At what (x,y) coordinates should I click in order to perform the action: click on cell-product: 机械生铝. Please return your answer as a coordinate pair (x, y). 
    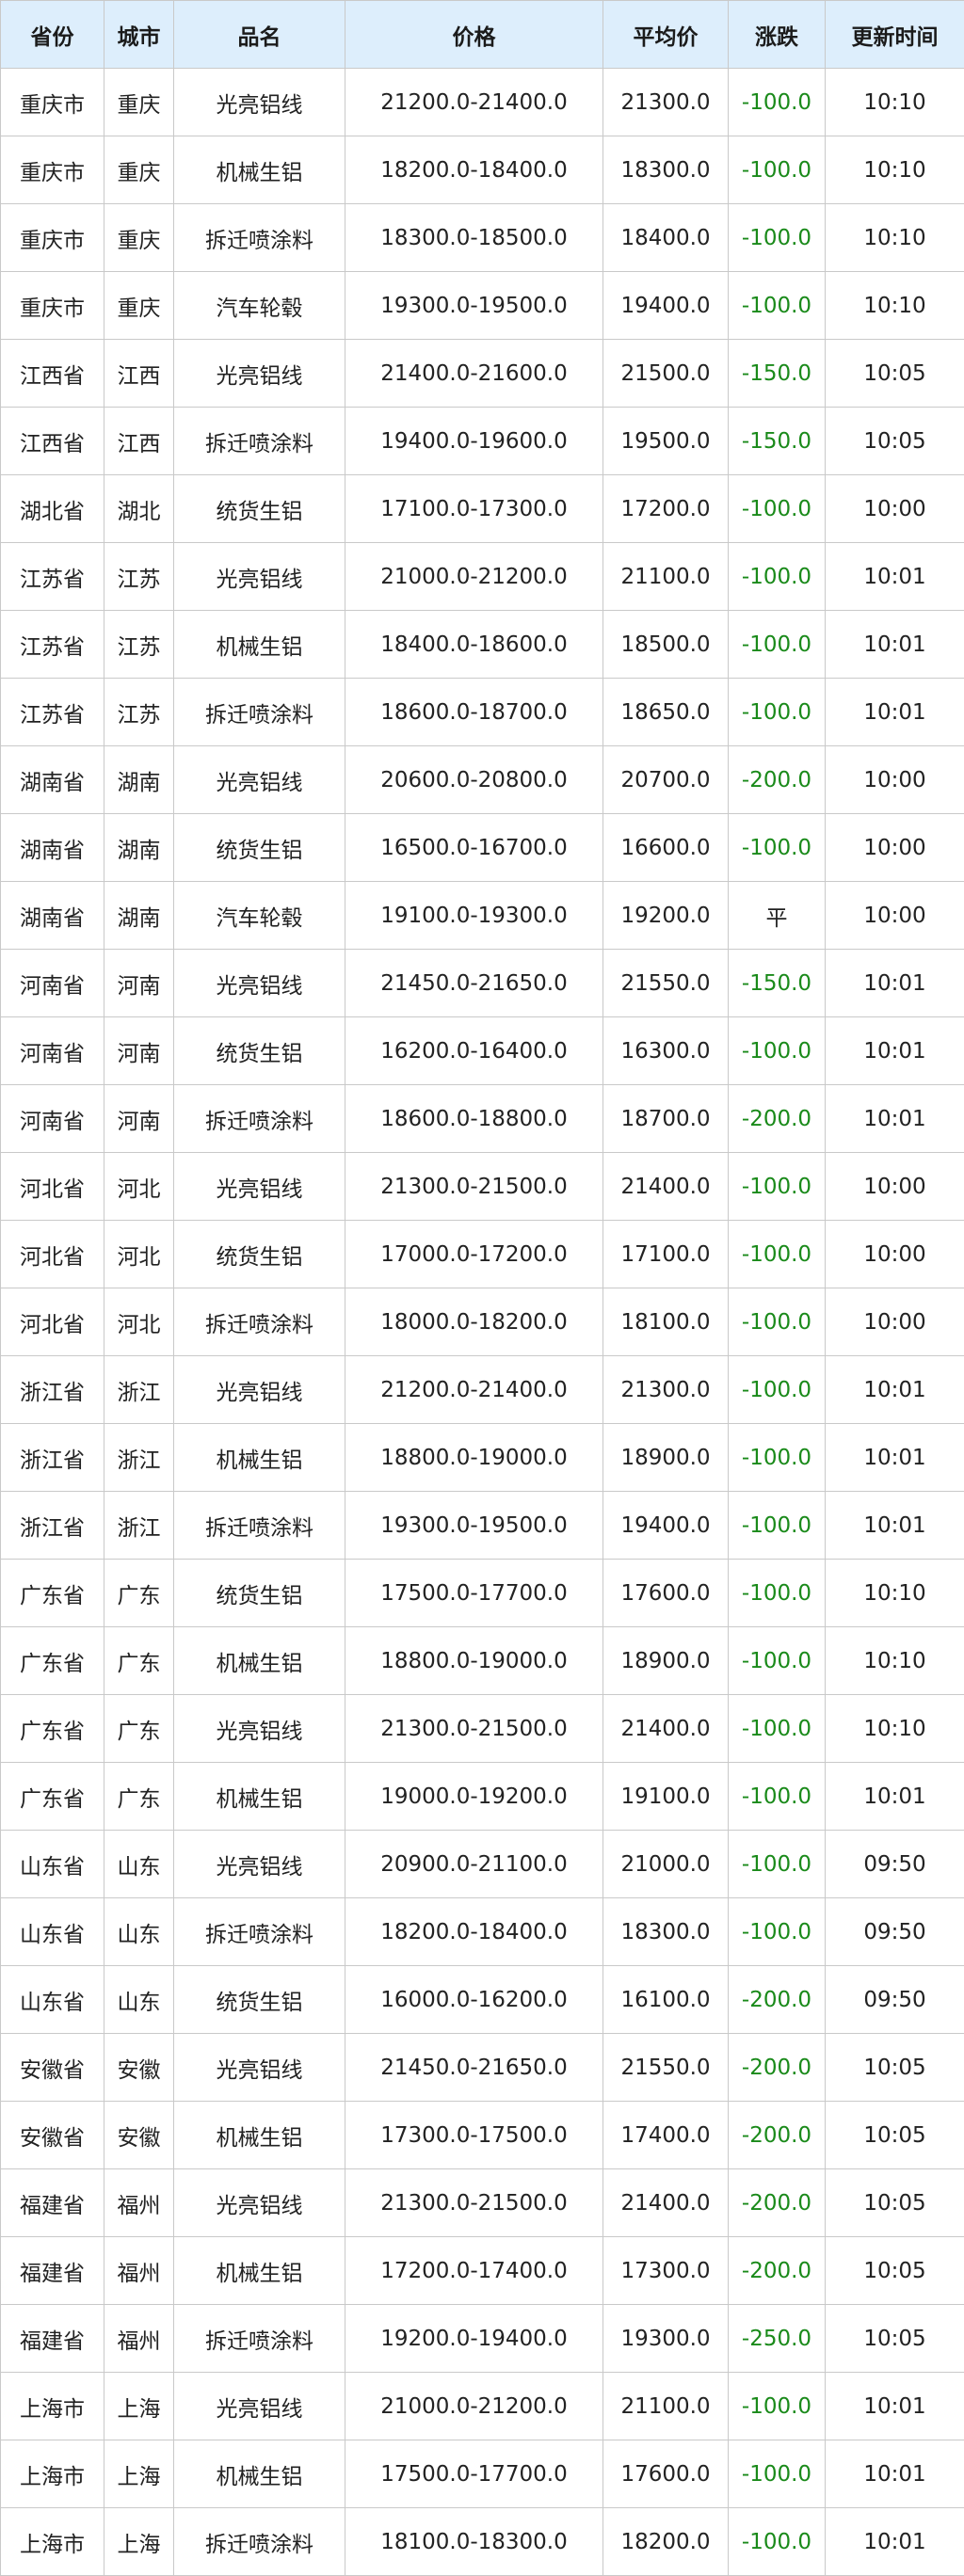
    Looking at the image, I should click on (259, 170).